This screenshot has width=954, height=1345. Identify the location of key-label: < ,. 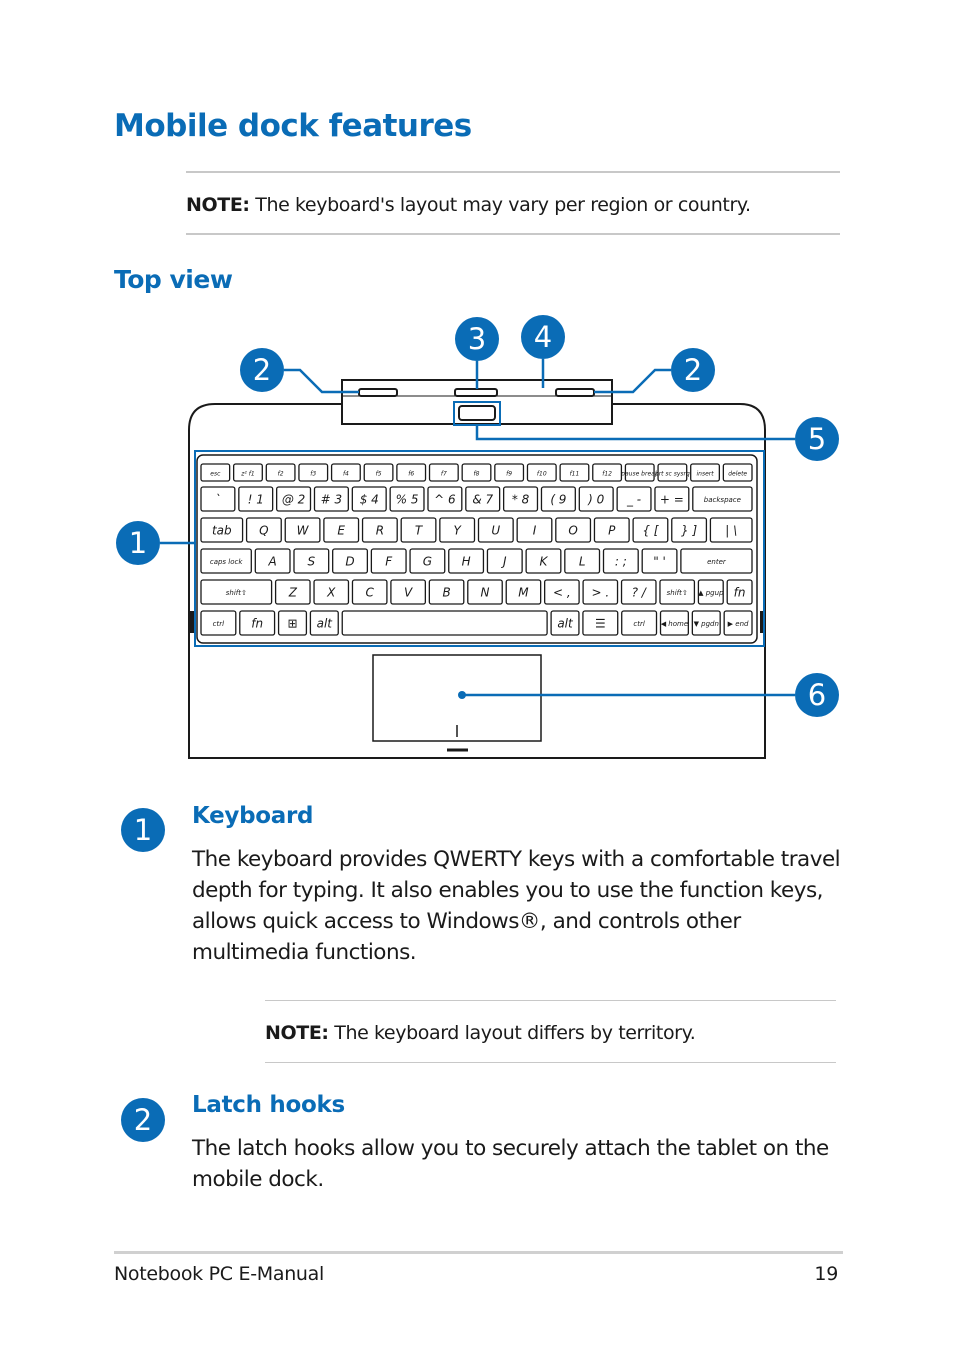
(562, 593).